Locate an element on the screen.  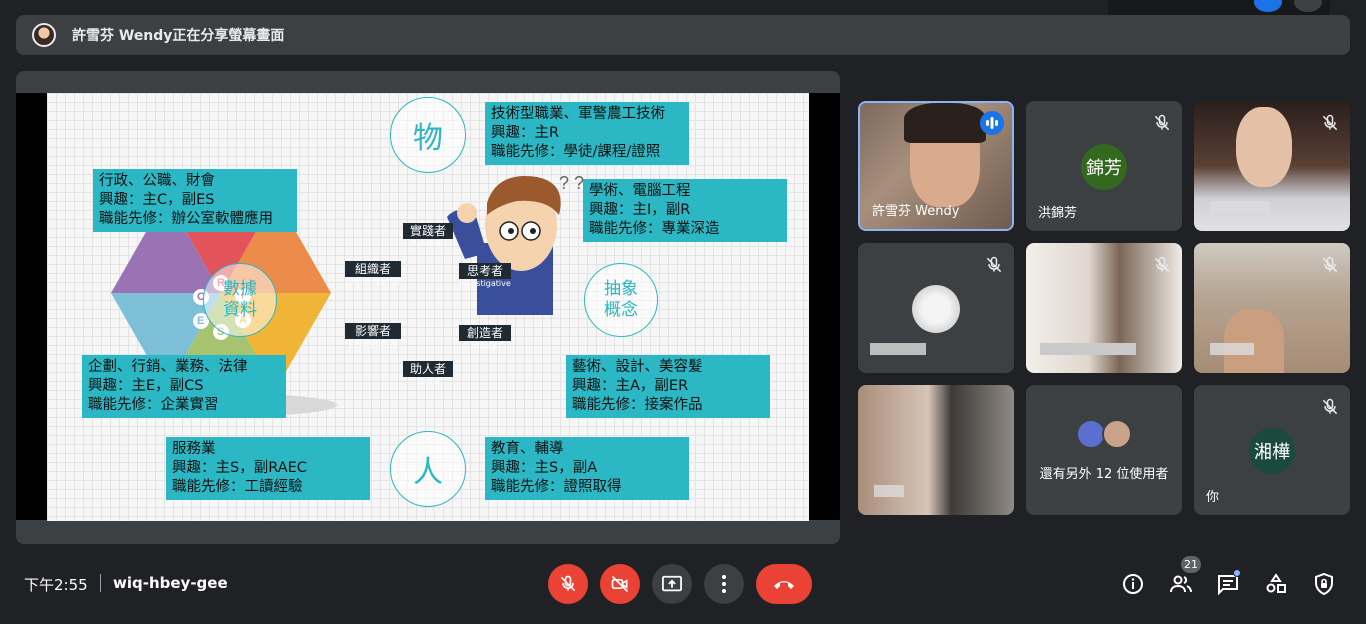
present-screen-icon is located at coordinates (672, 583).